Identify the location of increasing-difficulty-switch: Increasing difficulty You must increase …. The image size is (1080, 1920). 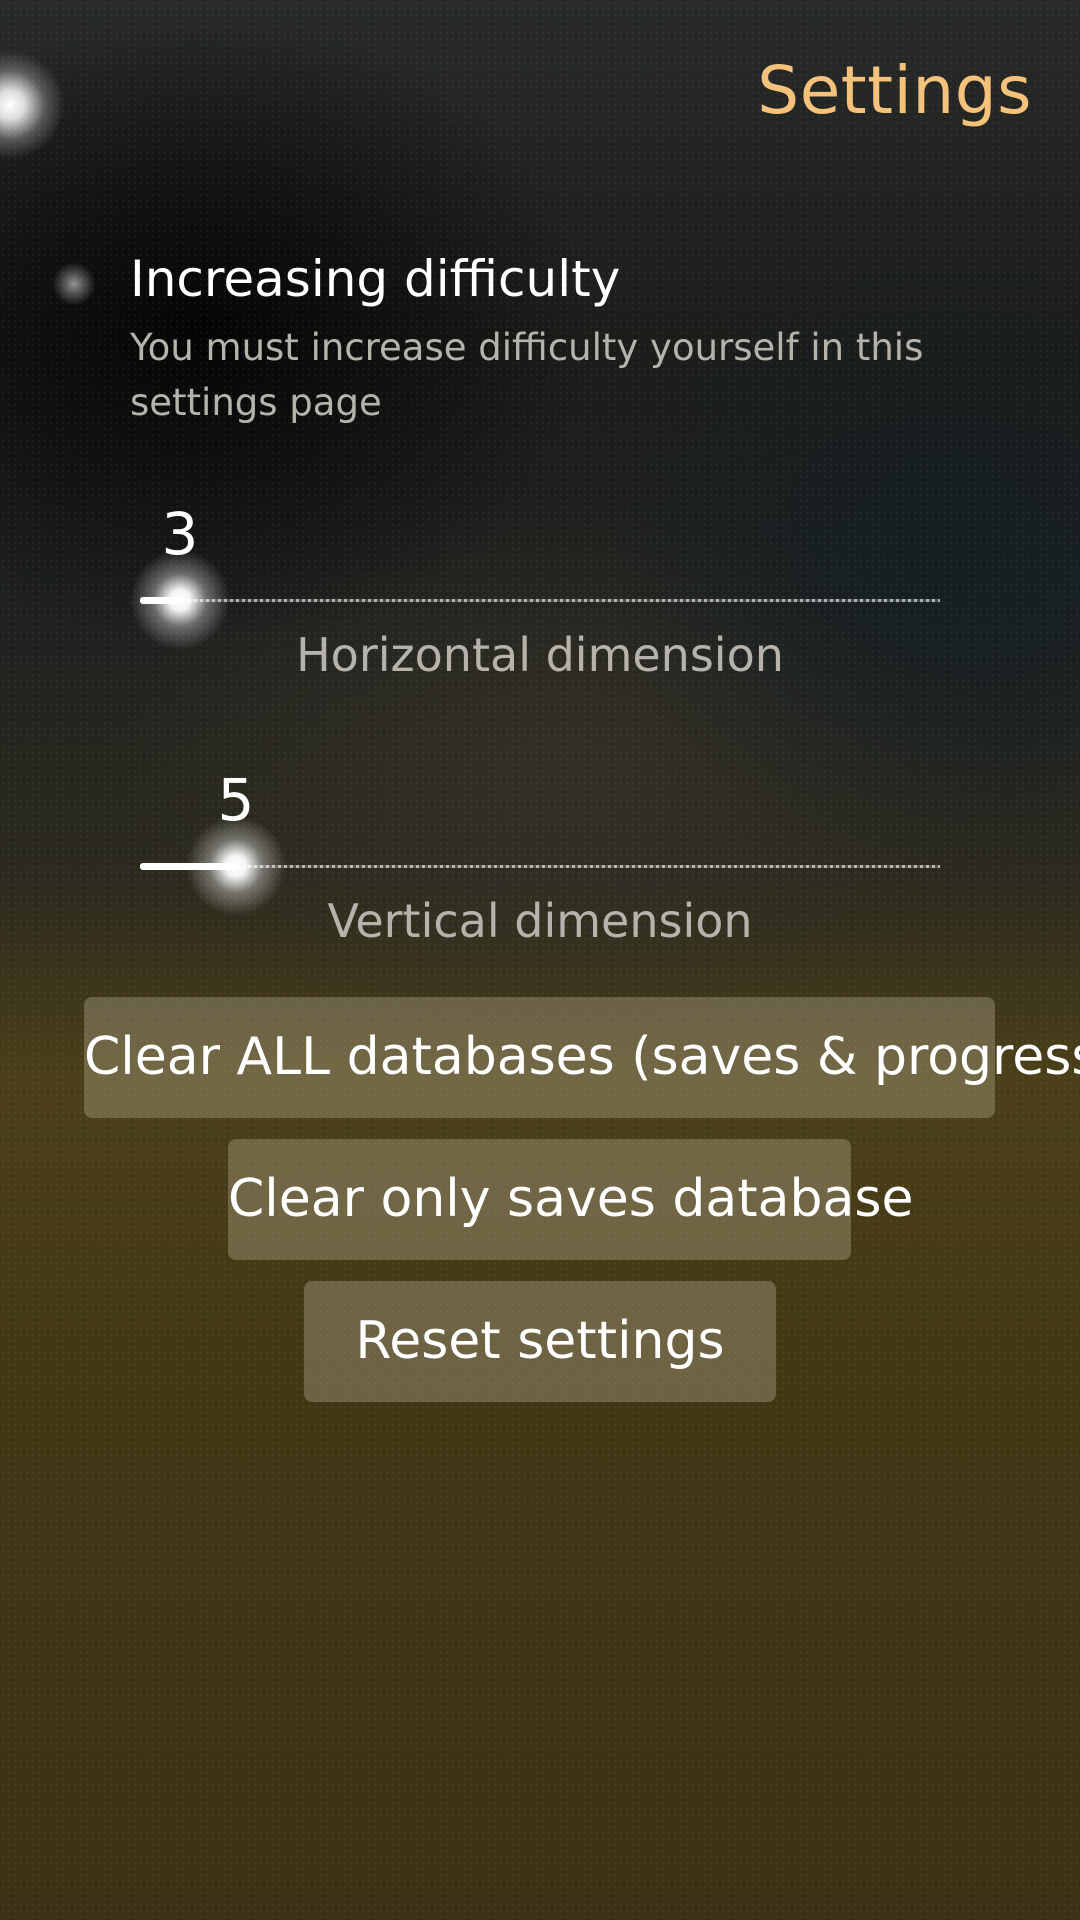
(520, 345).